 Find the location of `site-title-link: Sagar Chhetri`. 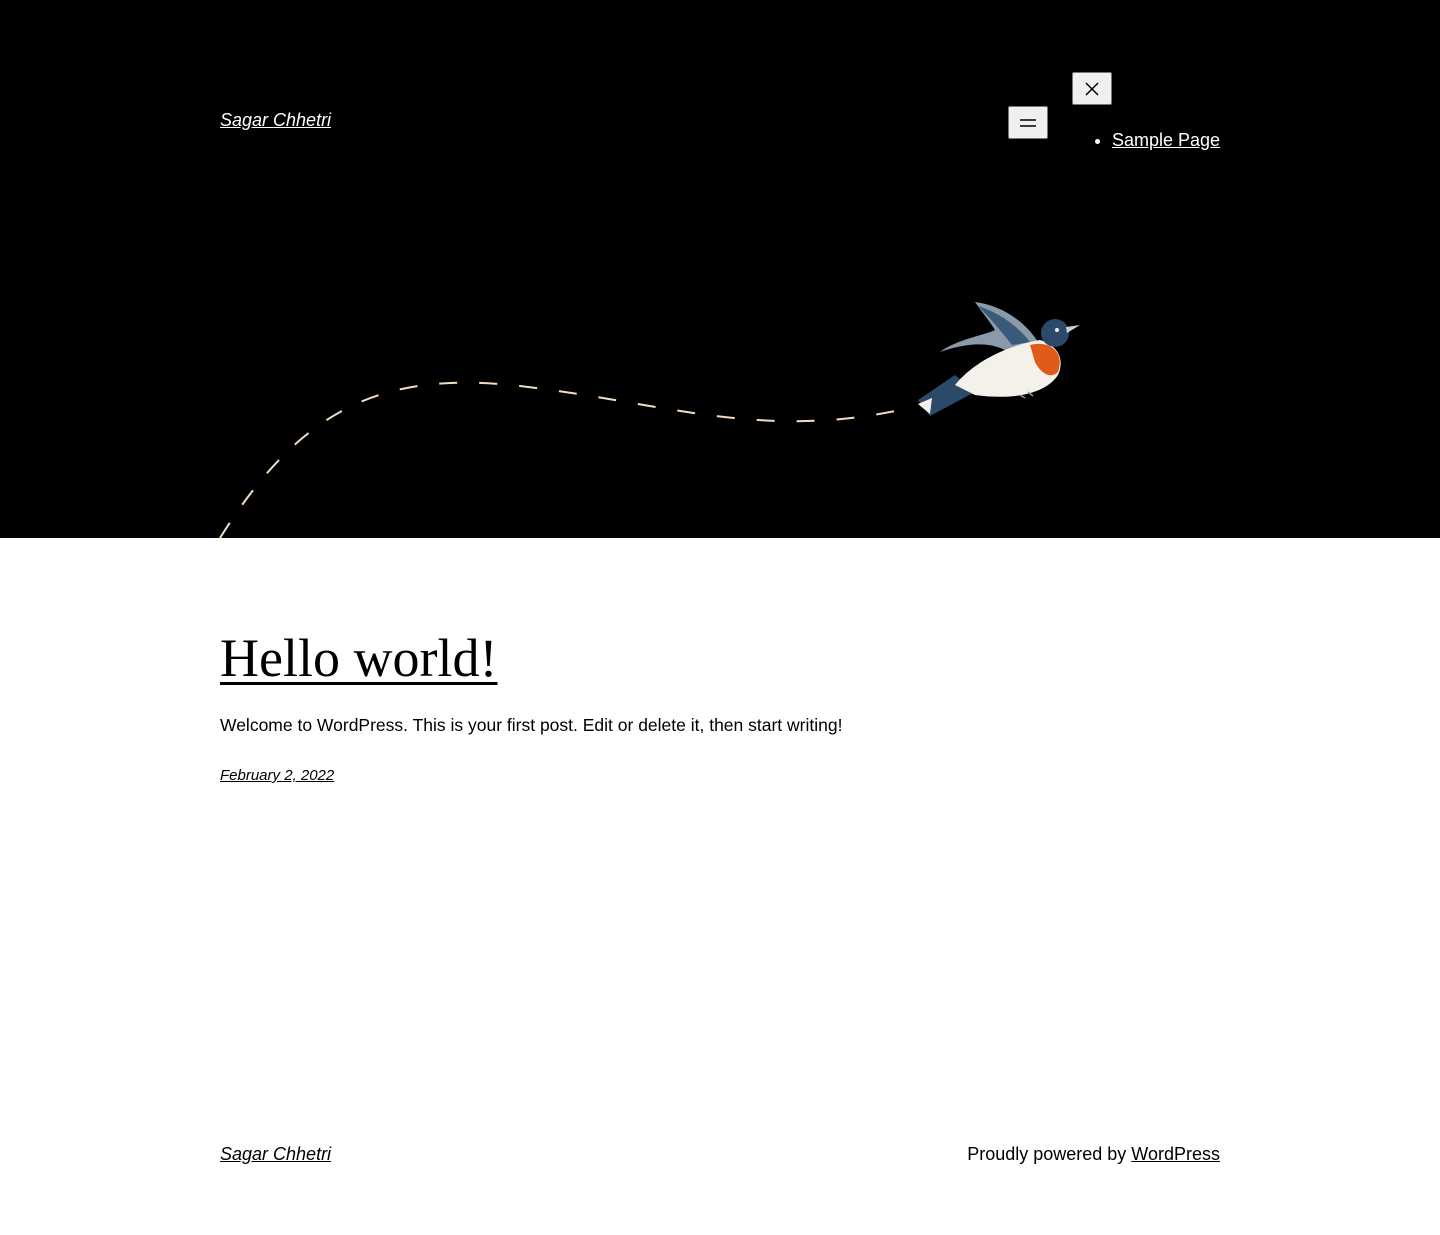

site-title-link: Sagar Chhetri is located at coordinates (275, 120).